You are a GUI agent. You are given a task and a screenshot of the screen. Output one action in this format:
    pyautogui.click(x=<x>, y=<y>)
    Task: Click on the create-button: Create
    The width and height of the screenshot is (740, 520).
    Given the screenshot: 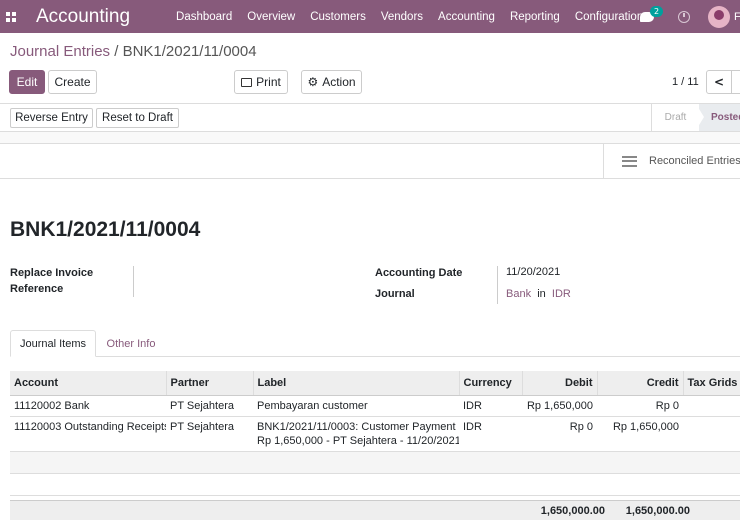 What is the action you would take?
    pyautogui.click(x=72, y=82)
    